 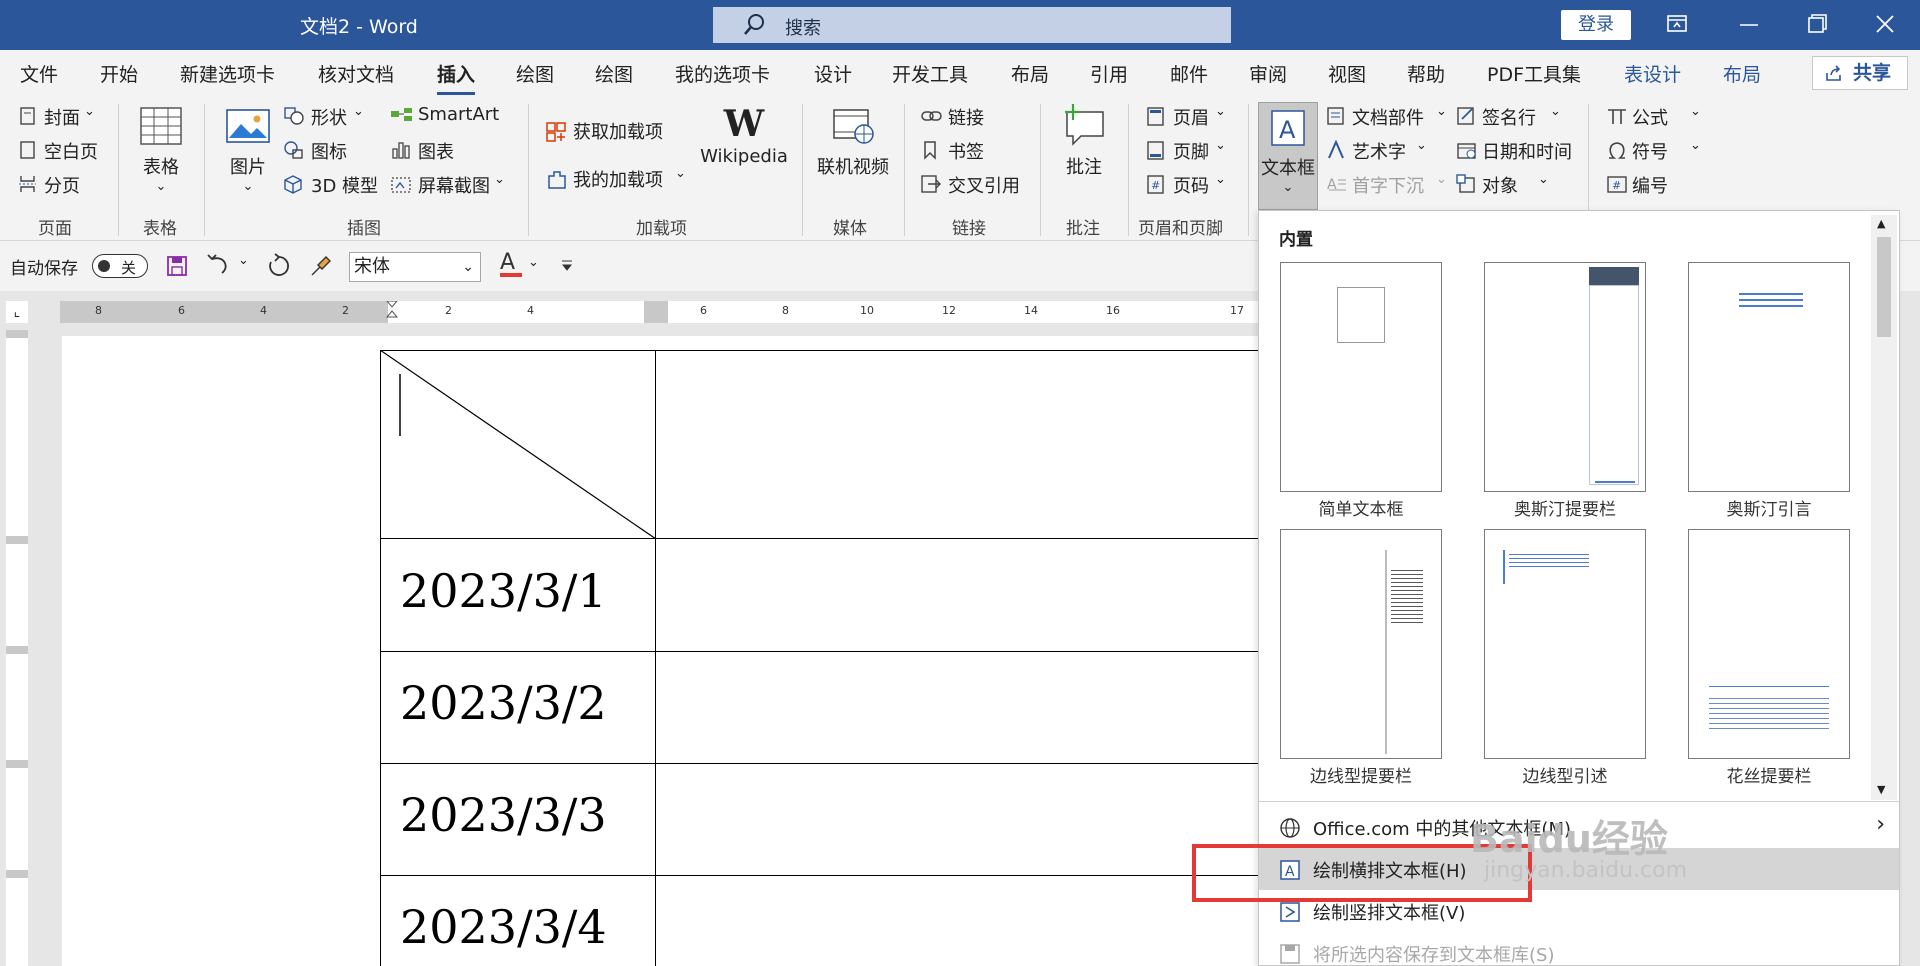 I want to click on thumb-sideline-quote, so click(x=1565, y=644).